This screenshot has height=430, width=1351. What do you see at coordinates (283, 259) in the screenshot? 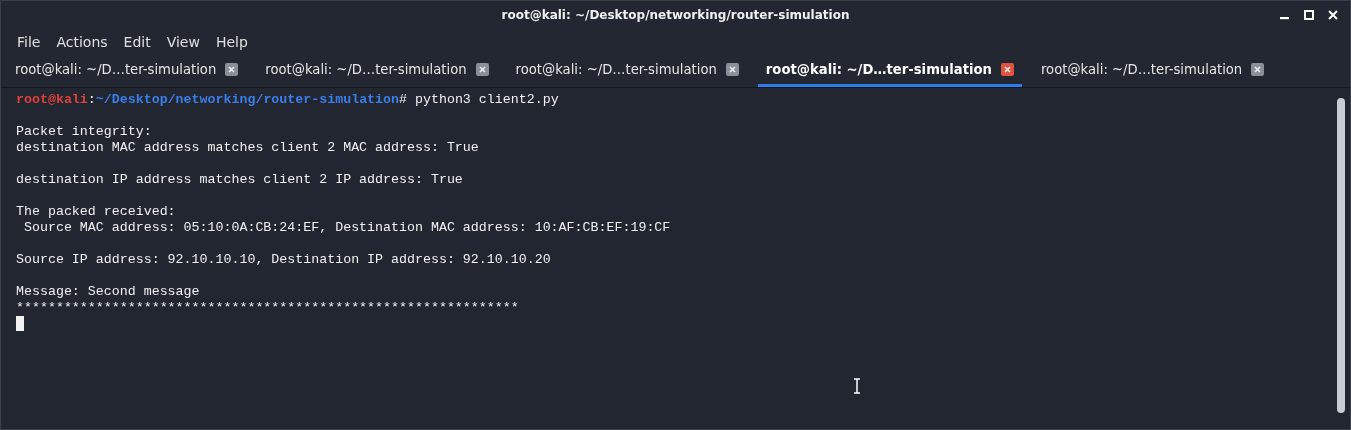
I see `output-line: Source IP address: 92.10.10.10, Destination IP address: 92.10.10.20` at bounding box center [283, 259].